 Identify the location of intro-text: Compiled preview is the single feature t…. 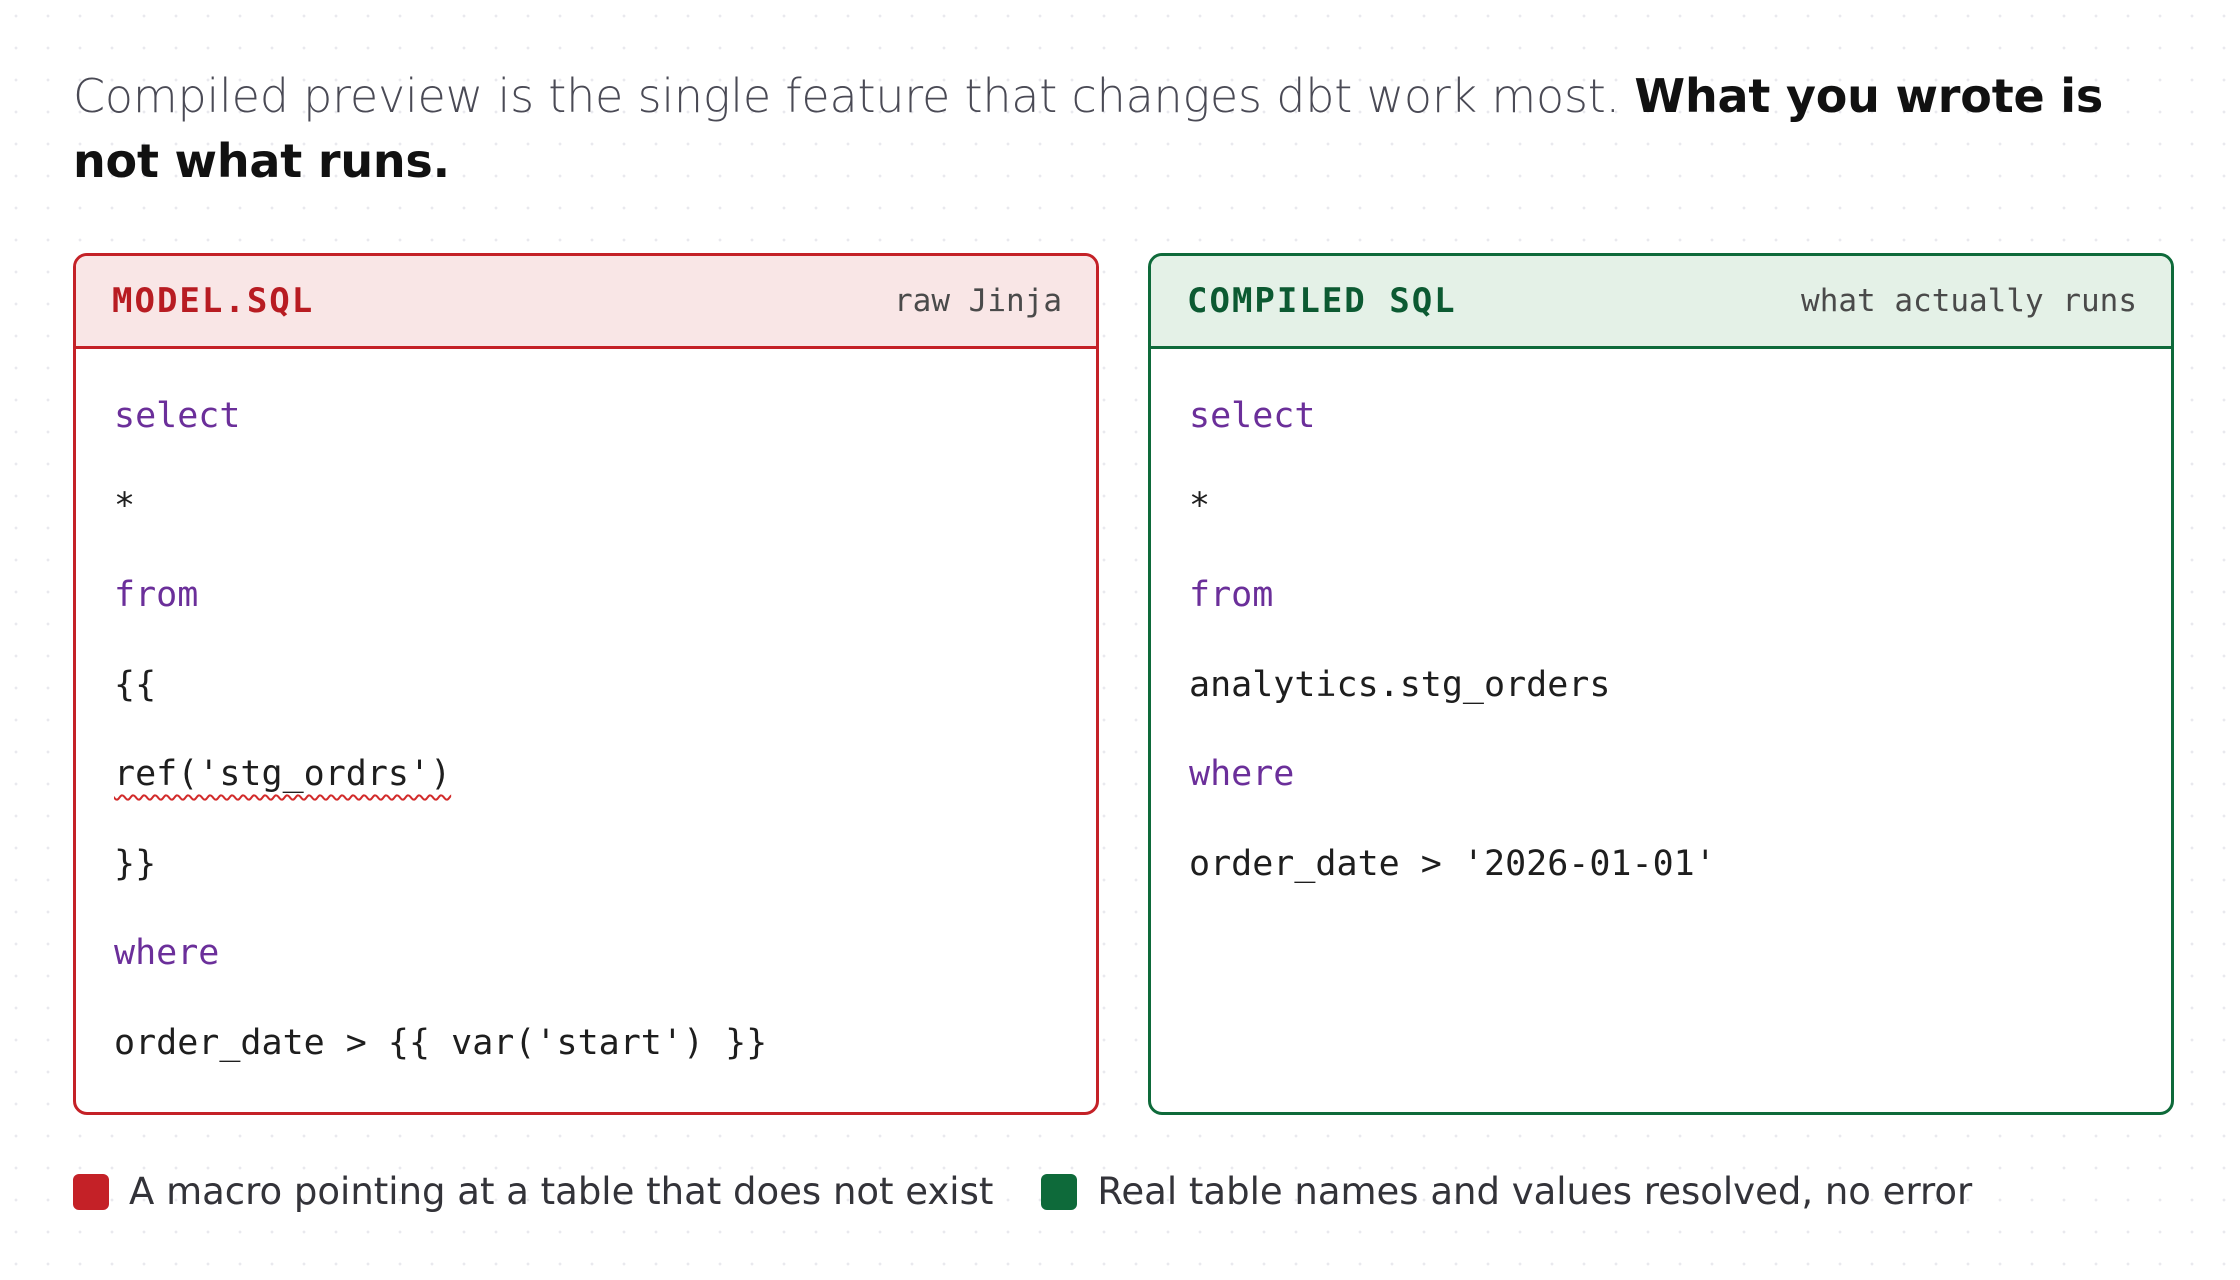
(1103, 129).